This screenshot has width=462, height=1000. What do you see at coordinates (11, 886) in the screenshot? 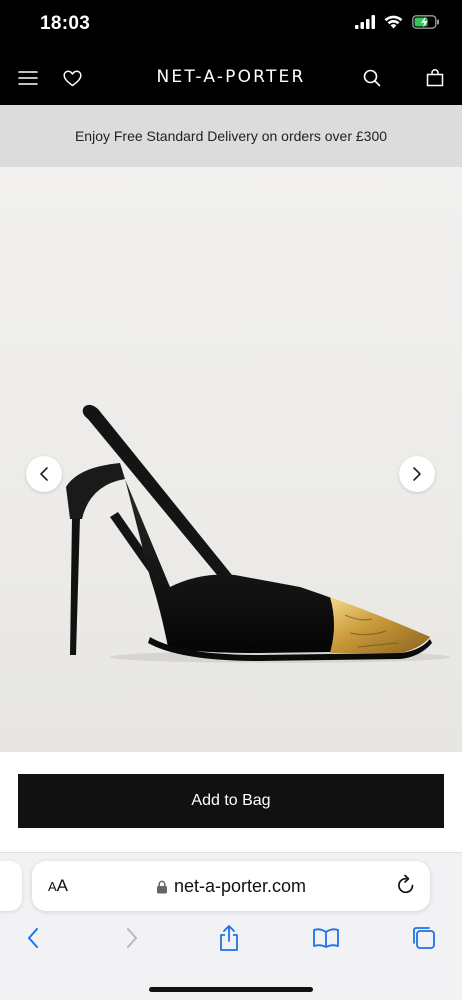
I see `previous-tab-preview` at bounding box center [11, 886].